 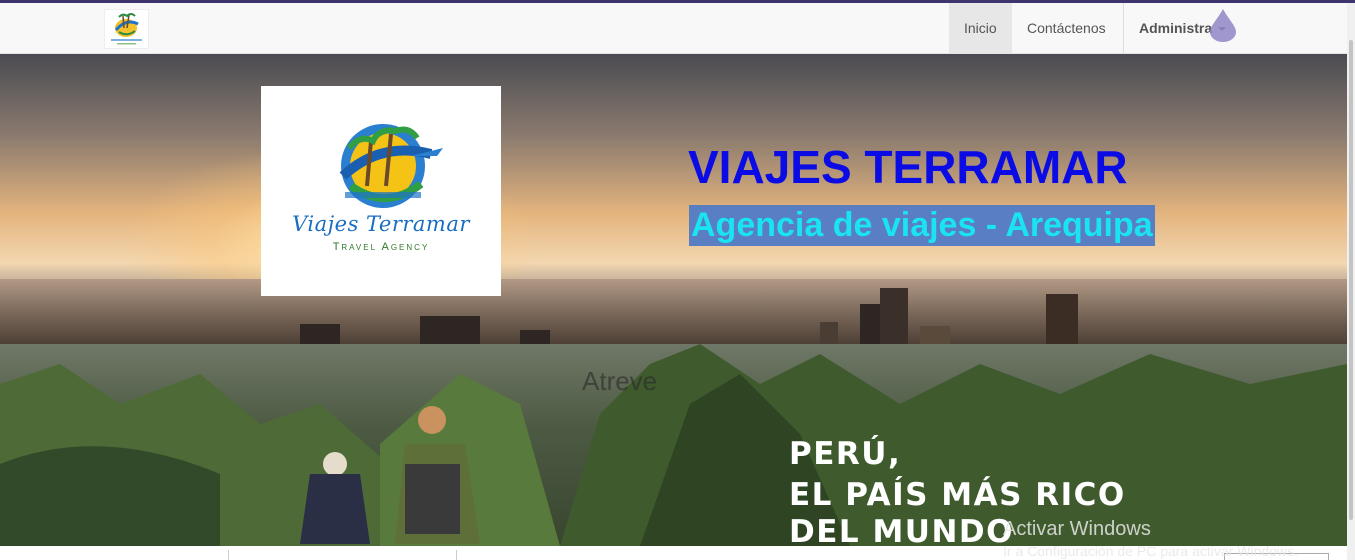 I want to click on cursor-drop-icon, so click(x=1223, y=25).